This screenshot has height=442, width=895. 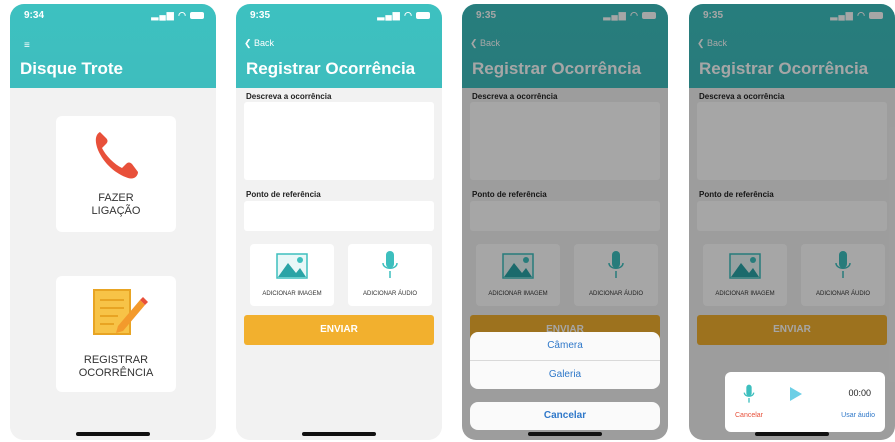 What do you see at coordinates (116, 198) in the screenshot?
I see `make-call-label-1: FAZER` at bounding box center [116, 198].